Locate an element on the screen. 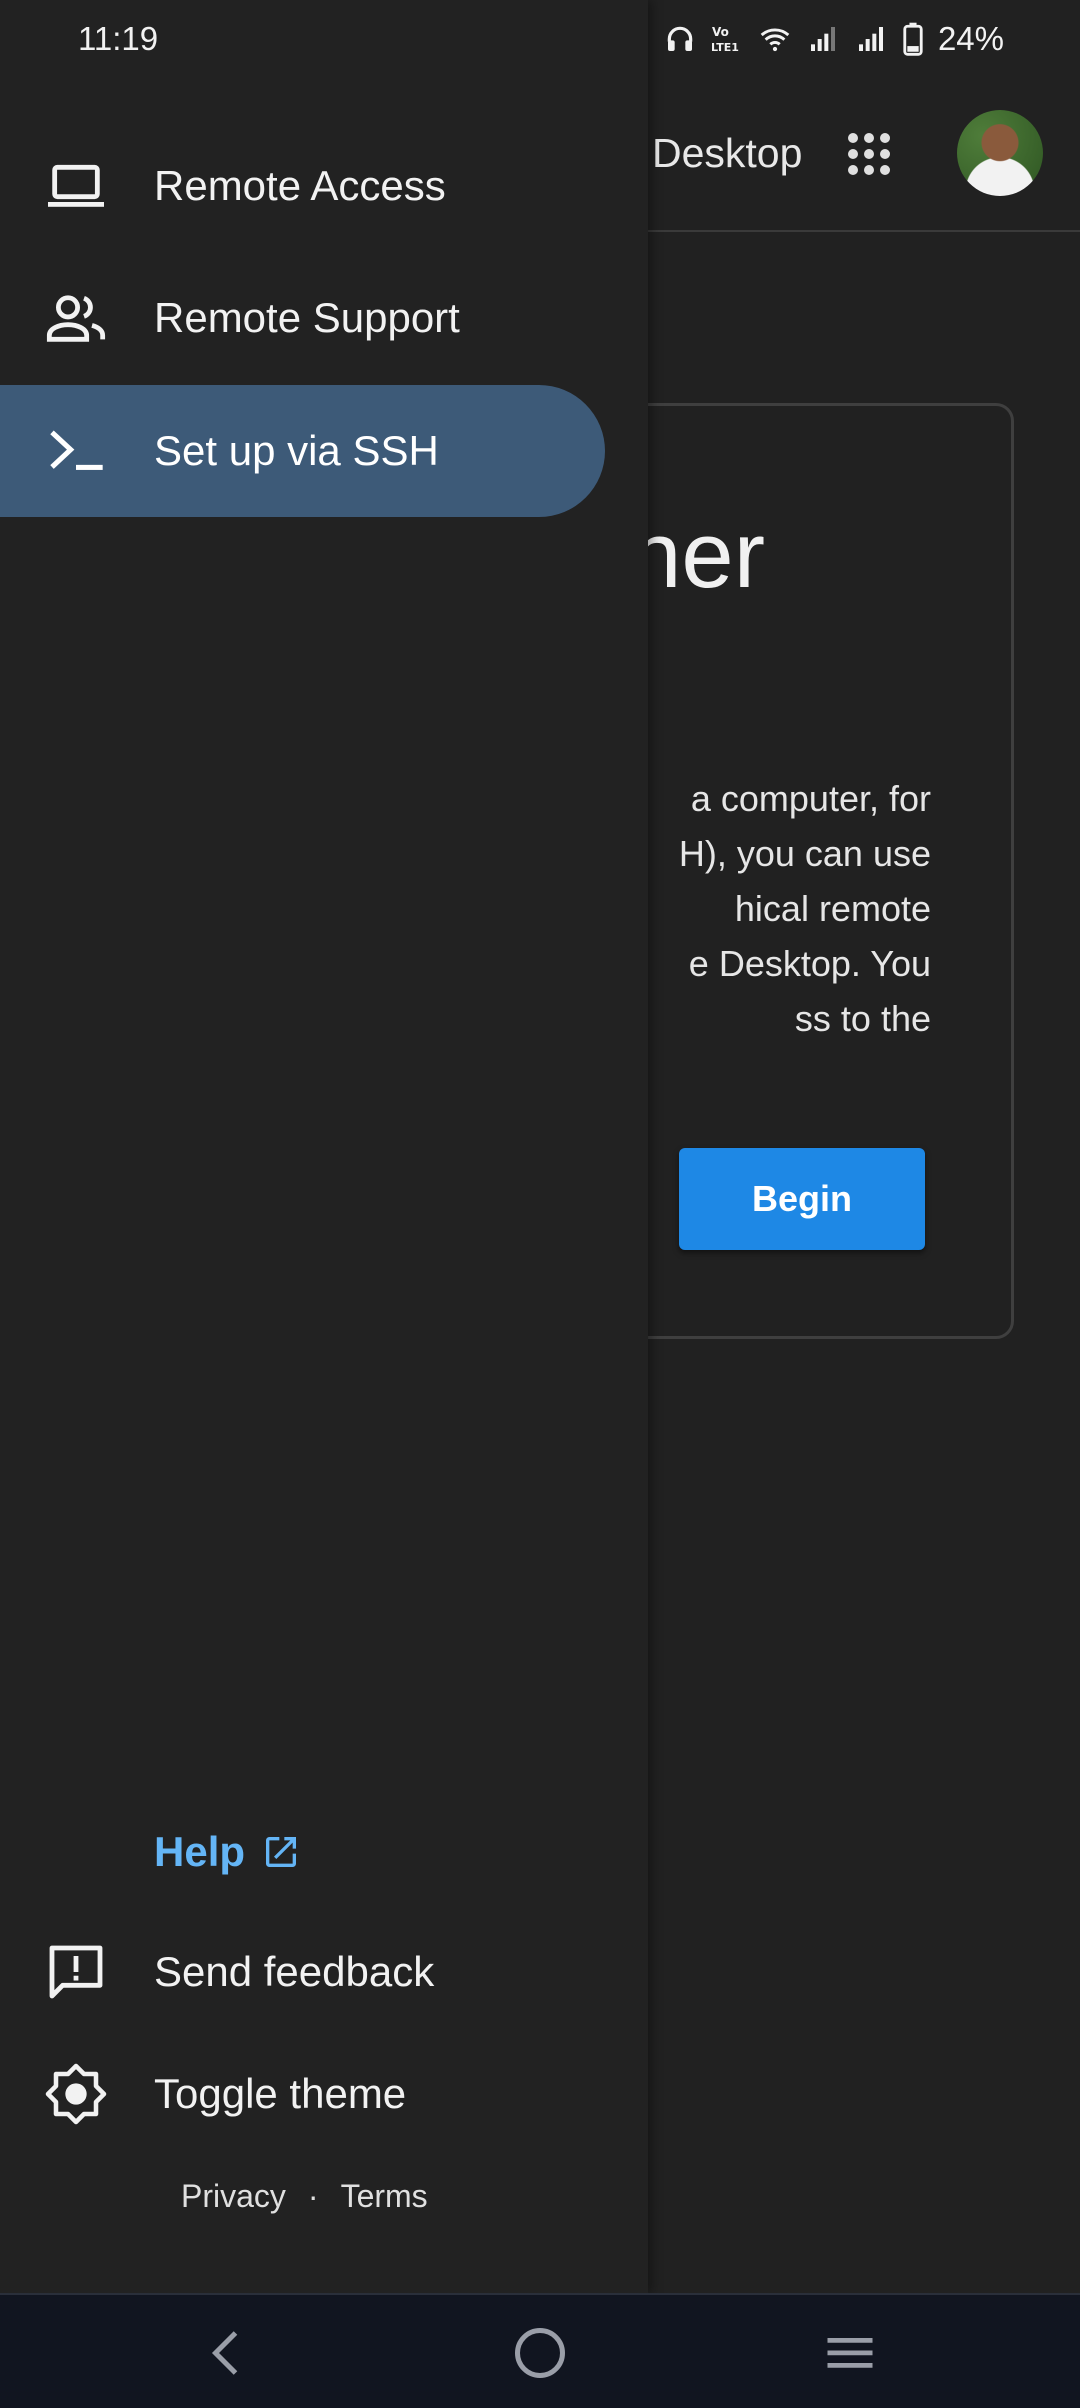 The width and height of the screenshot is (1080, 2408). nav-item-label: Set up via SSH is located at coordinates (296, 450).